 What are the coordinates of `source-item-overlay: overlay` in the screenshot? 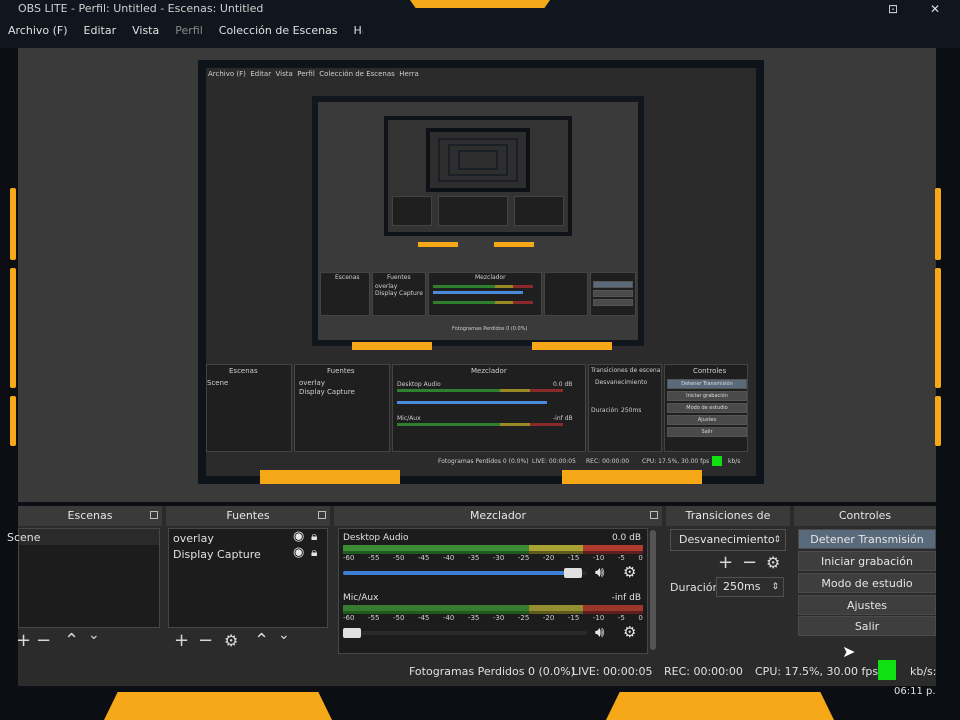 It's located at (193, 538).